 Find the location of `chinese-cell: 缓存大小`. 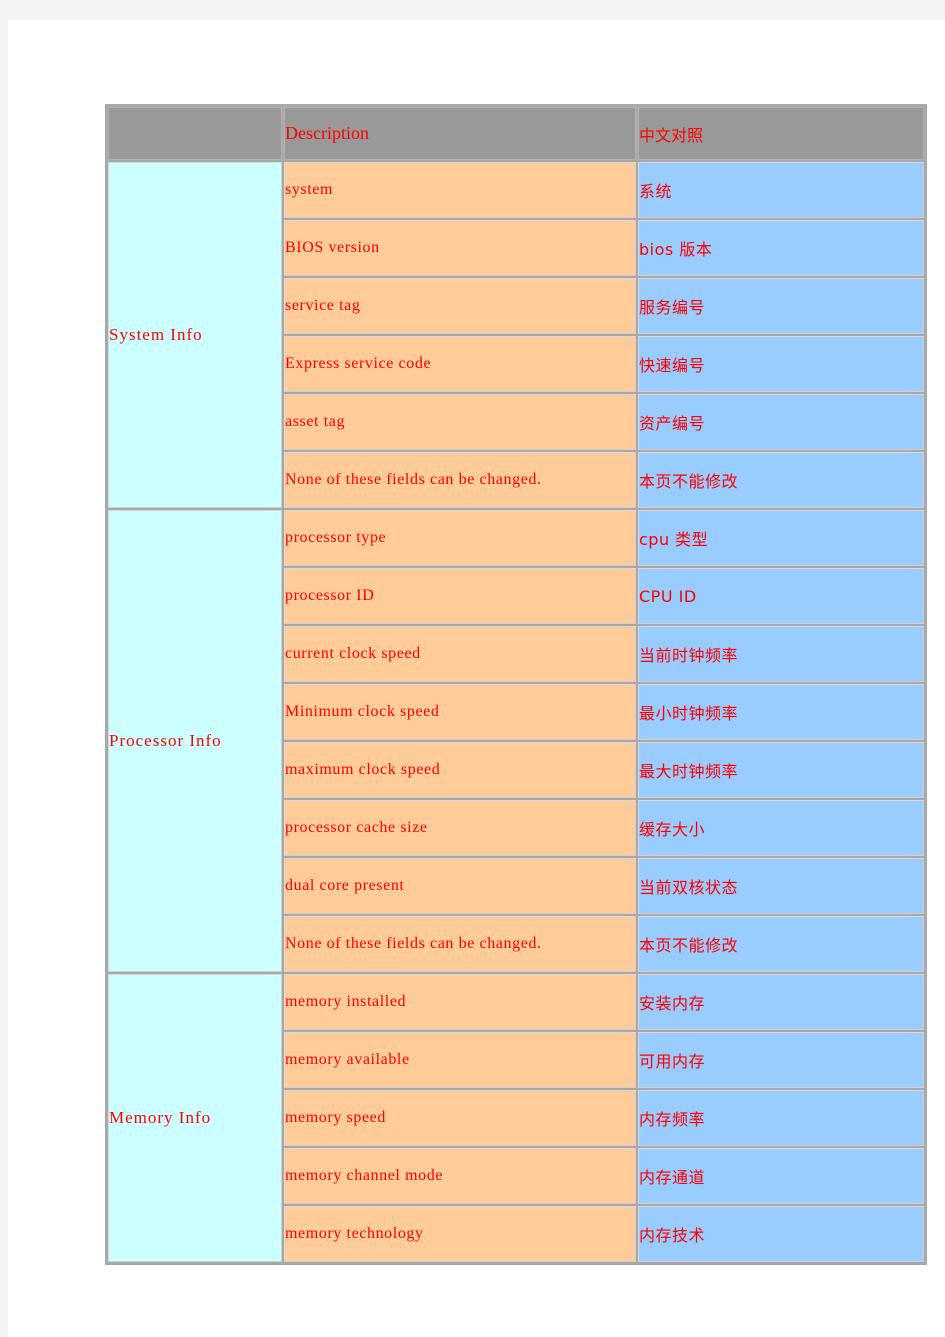

chinese-cell: 缓存大小 is located at coordinates (781, 828).